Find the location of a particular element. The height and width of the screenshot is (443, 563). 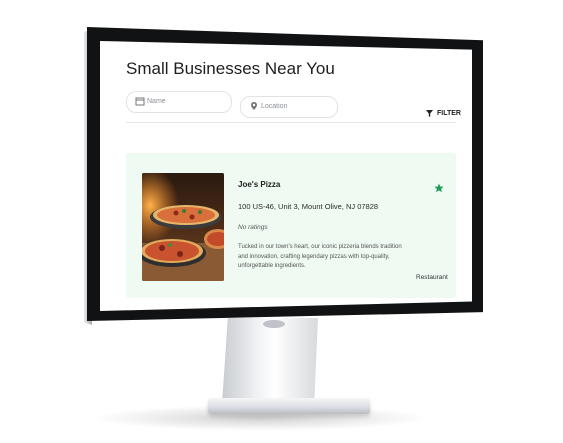

business-photo is located at coordinates (183, 227).